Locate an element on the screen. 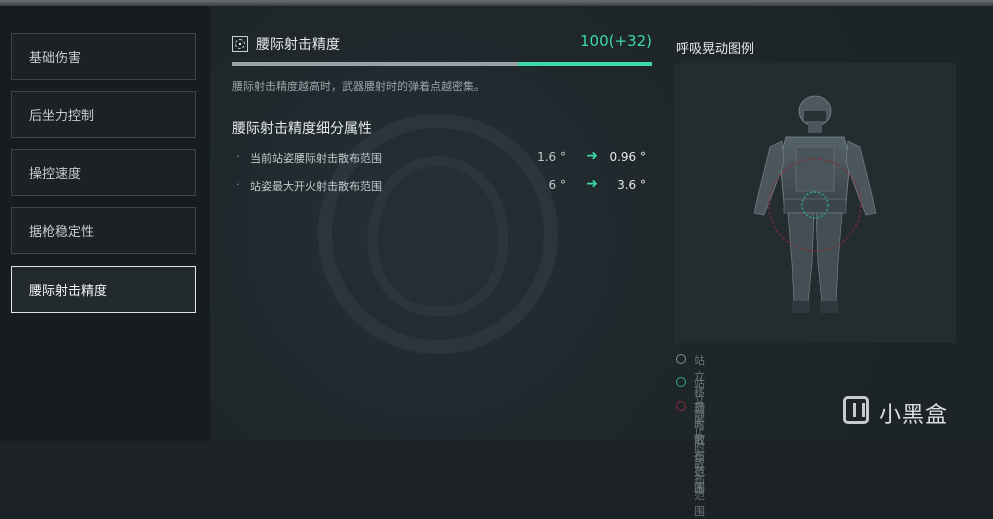  sidebar-item-hipfire-accuracy: 腰际射击精度 is located at coordinates (103, 289).